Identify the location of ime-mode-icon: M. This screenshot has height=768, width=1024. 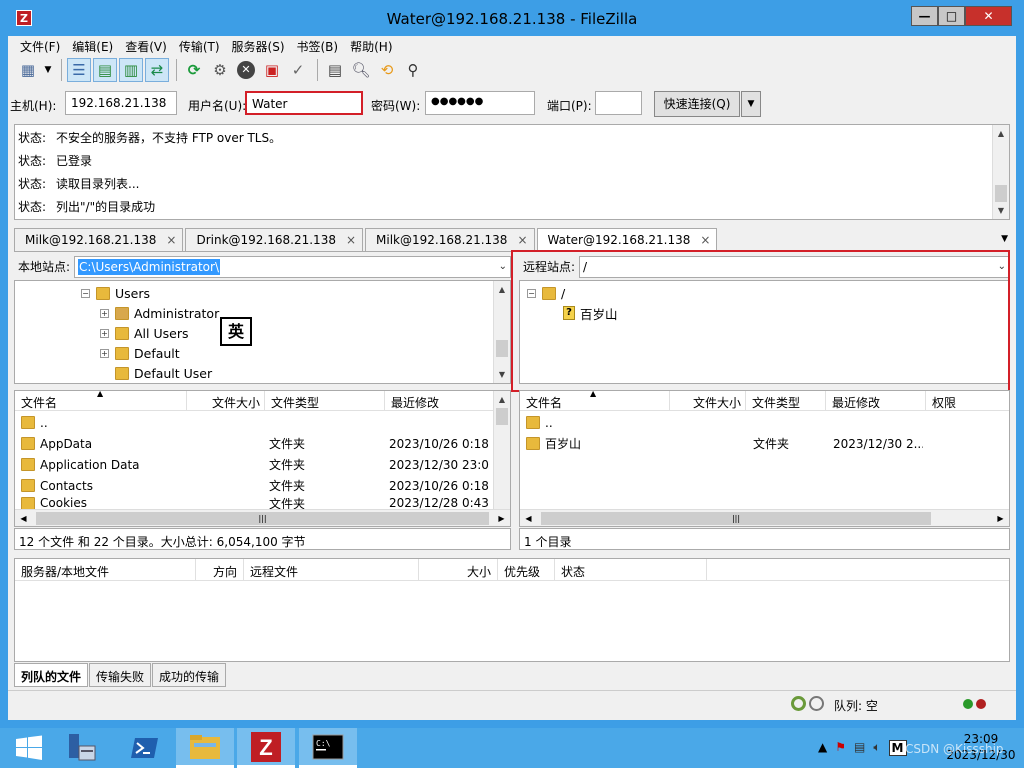
(897, 748).